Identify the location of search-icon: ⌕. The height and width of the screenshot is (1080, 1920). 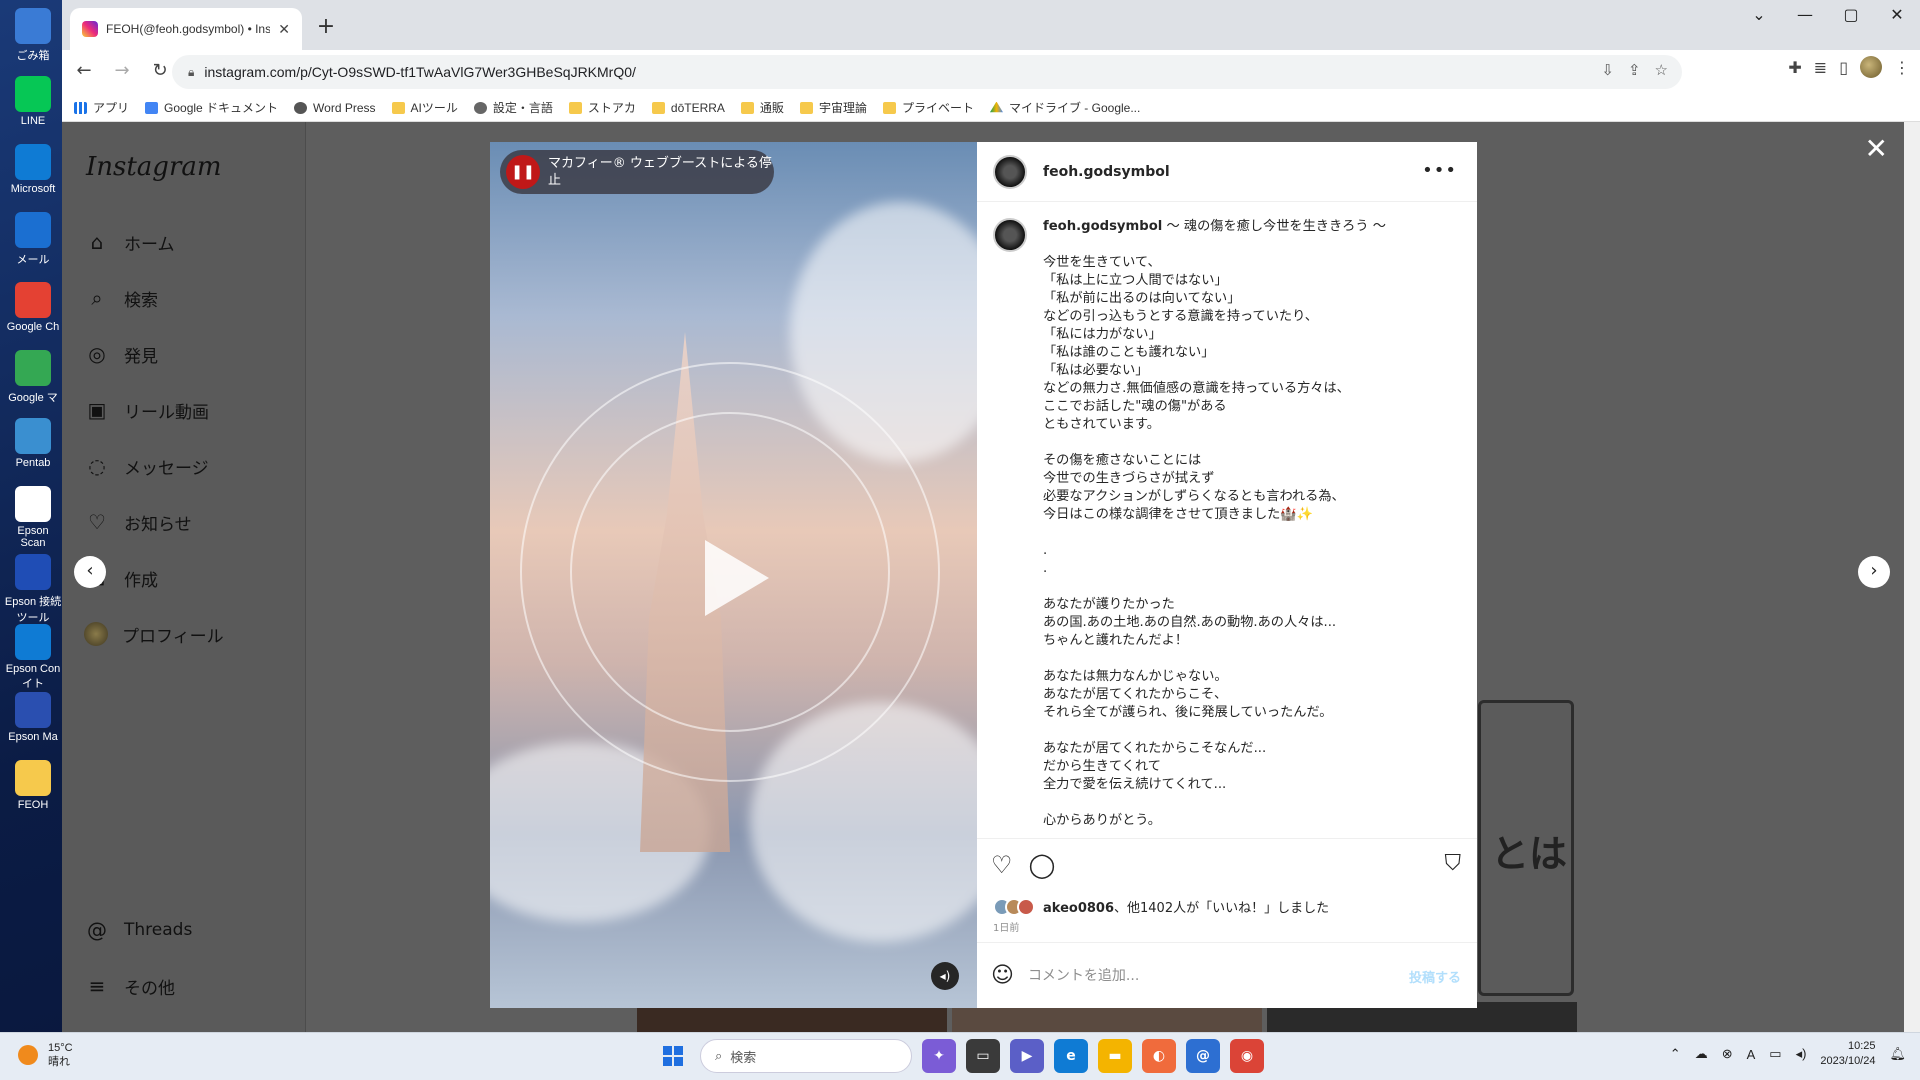
(719, 1056).